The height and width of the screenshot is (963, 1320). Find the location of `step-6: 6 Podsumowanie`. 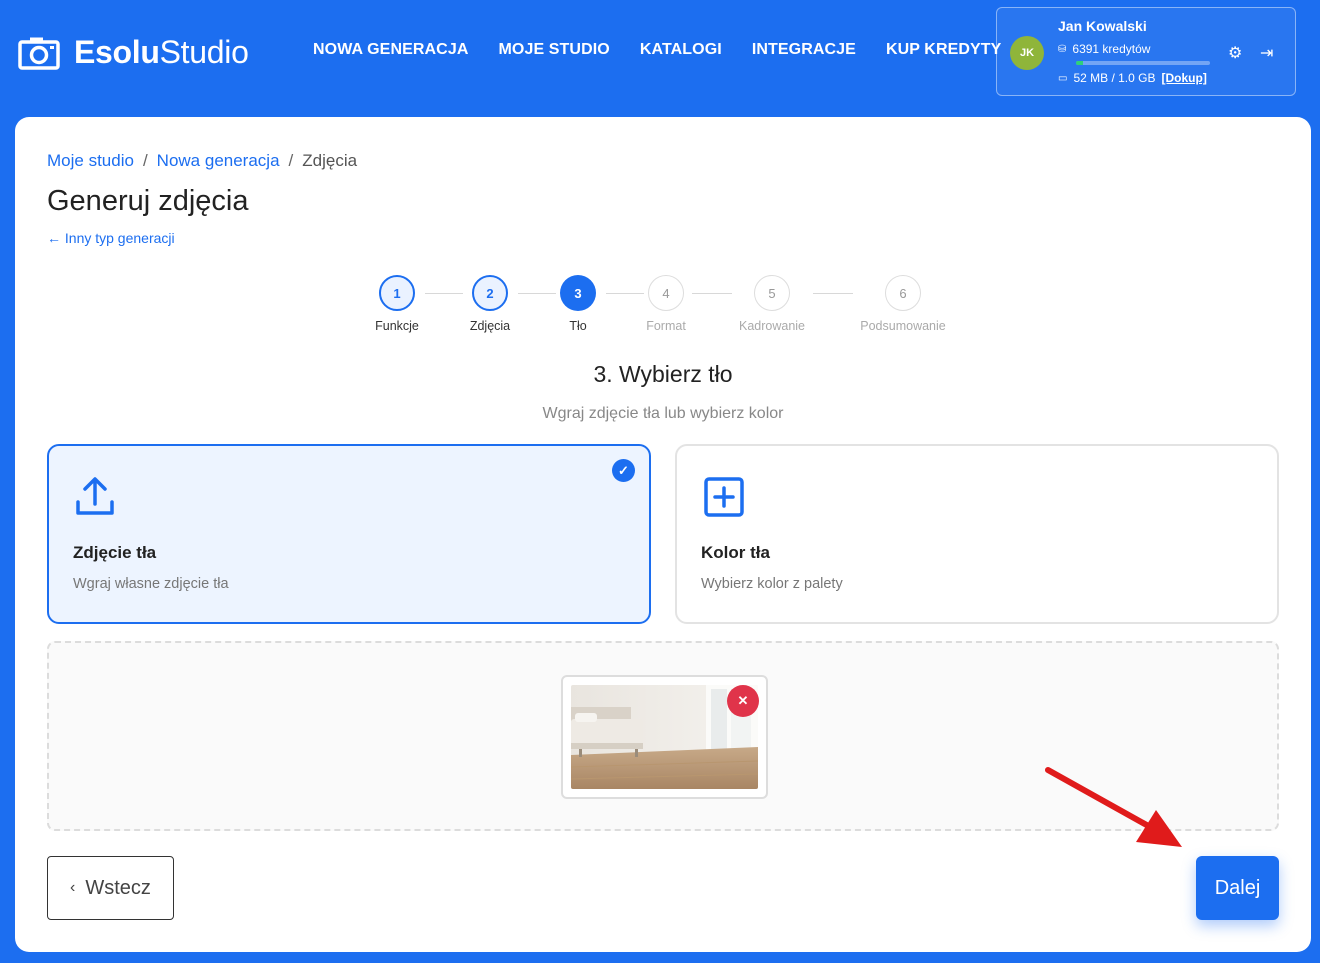

step-6: 6 Podsumowanie is located at coordinates (903, 304).